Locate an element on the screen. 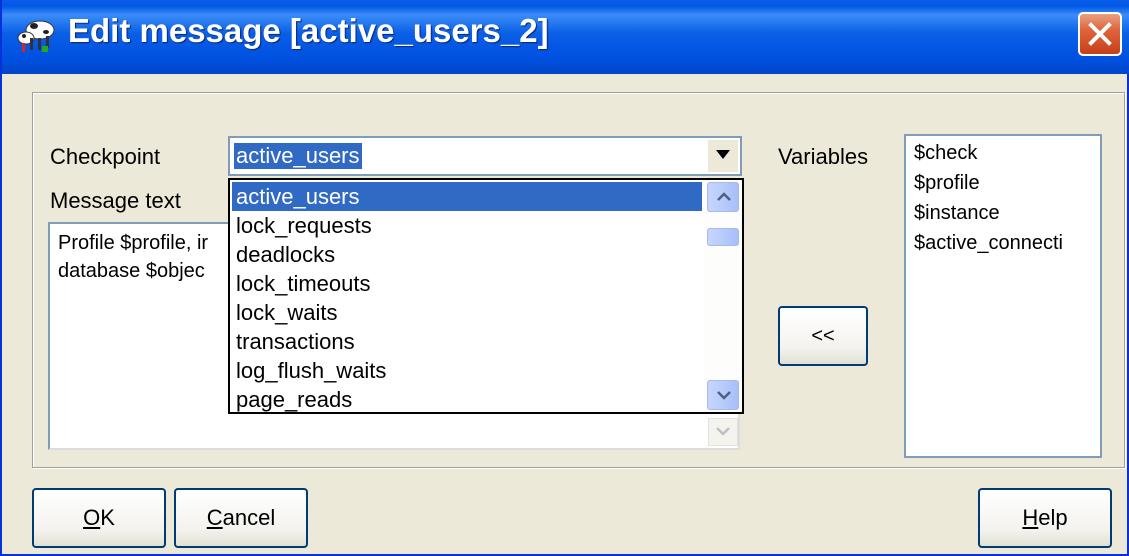 The image size is (1129, 556). variable-item: $active_connecti is located at coordinates (988, 243).